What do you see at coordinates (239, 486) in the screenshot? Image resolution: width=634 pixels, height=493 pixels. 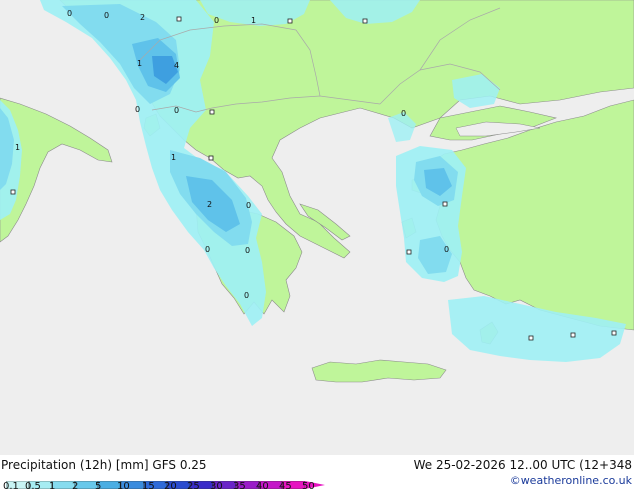 I see `colorbar-tick: 35` at bounding box center [239, 486].